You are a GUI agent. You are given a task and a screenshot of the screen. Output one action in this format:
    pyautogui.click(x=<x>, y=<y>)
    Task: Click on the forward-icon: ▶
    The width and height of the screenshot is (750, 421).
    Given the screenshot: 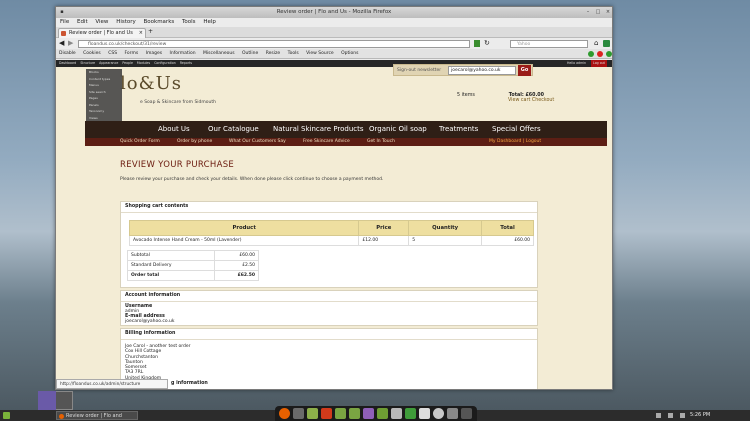 What is the action you would take?
    pyautogui.click(x=70, y=43)
    